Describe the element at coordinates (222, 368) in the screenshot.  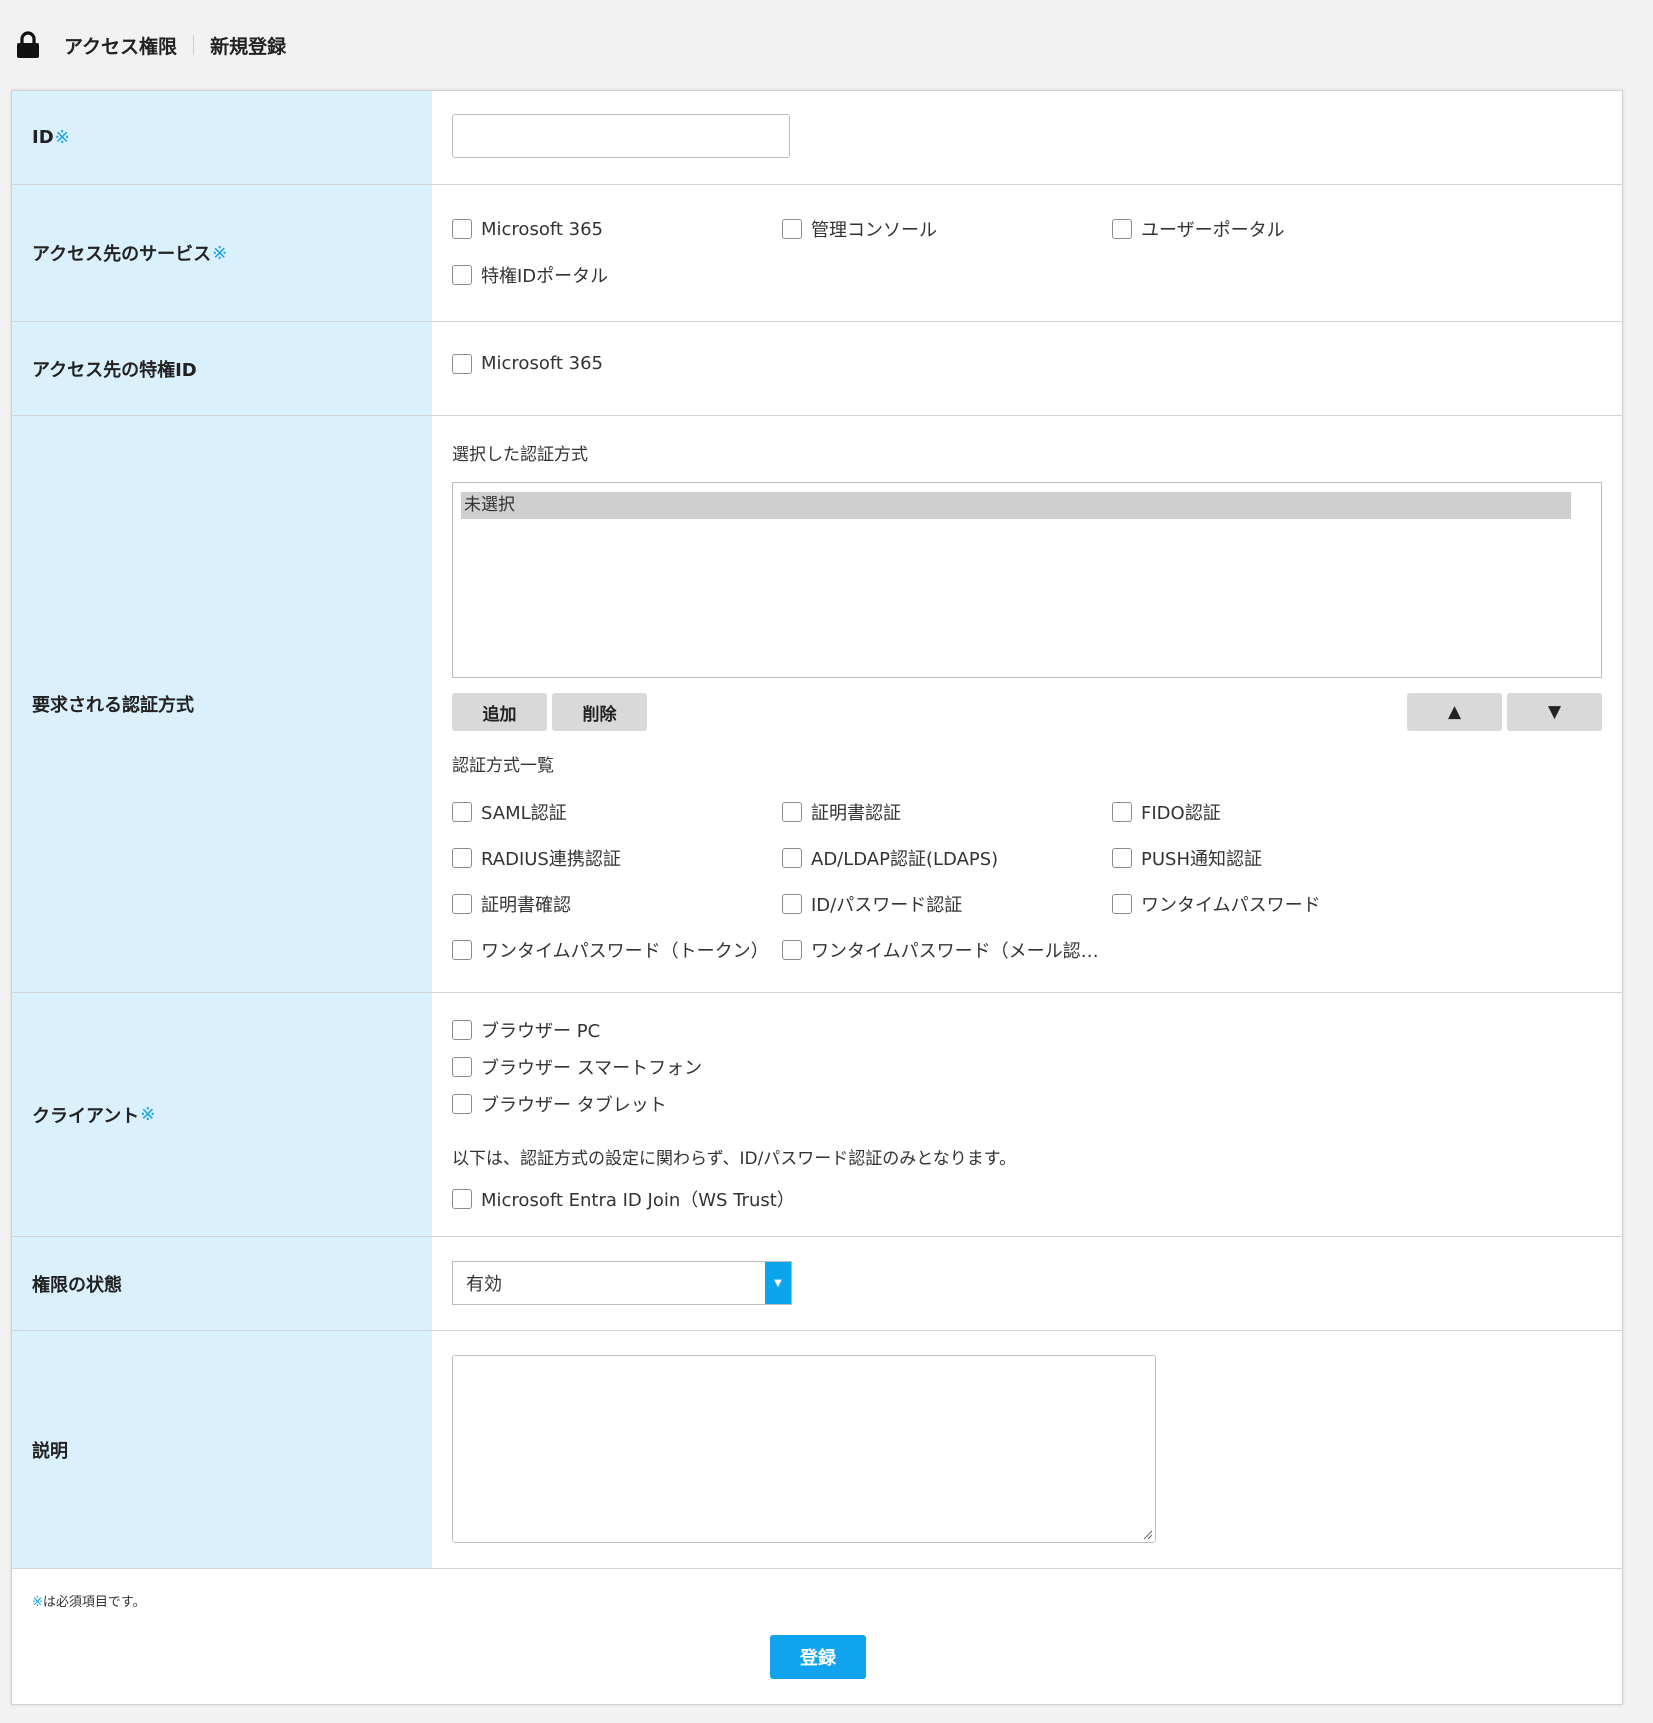
I see `row-label-privileged-id: アクセス先の特権ID` at that location.